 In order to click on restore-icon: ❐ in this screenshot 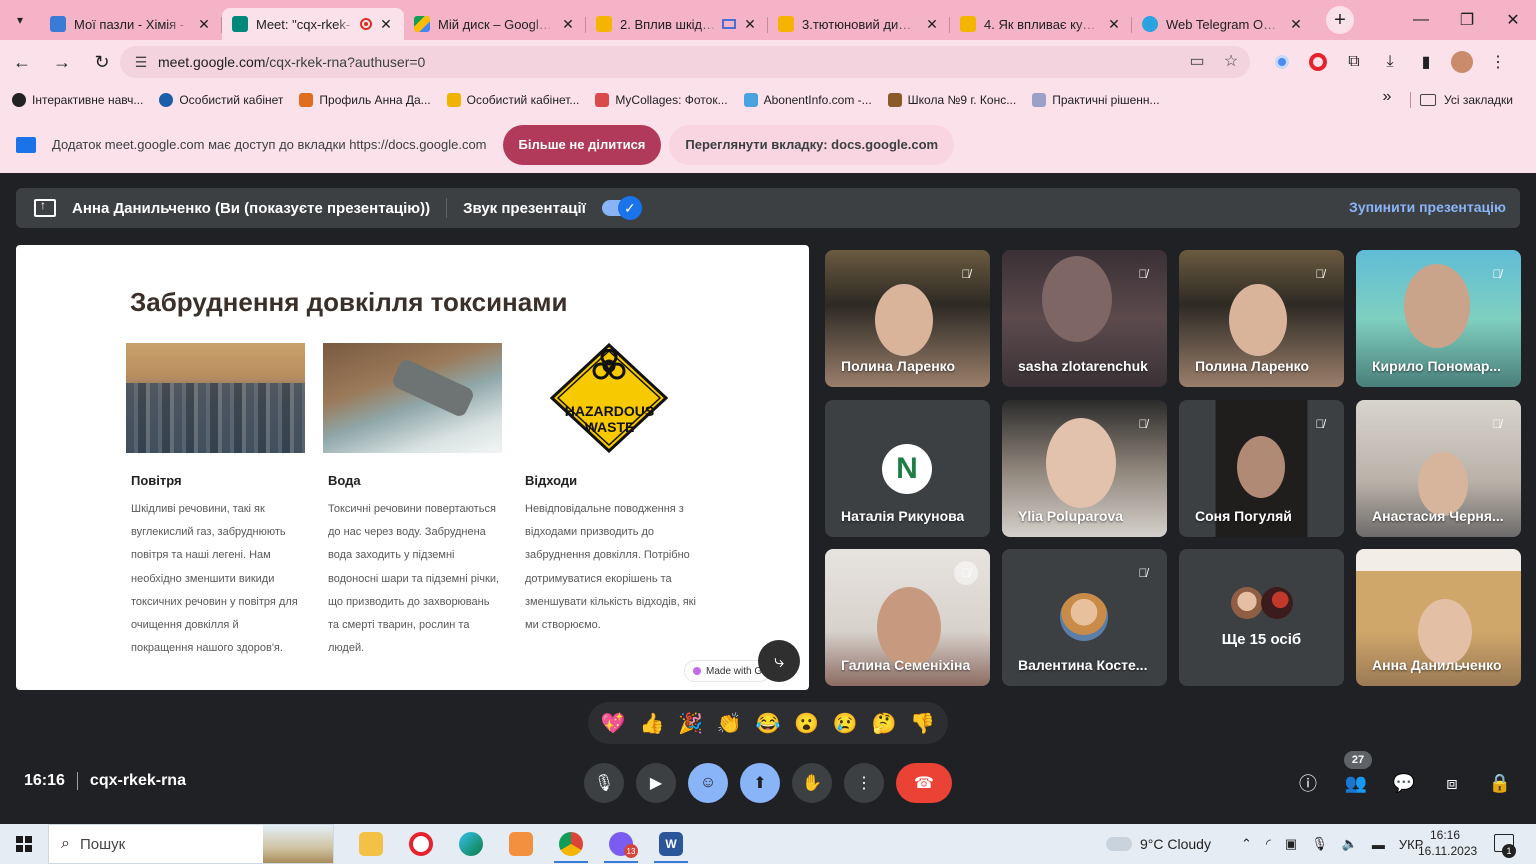, I will do `click(1467, 20)`.